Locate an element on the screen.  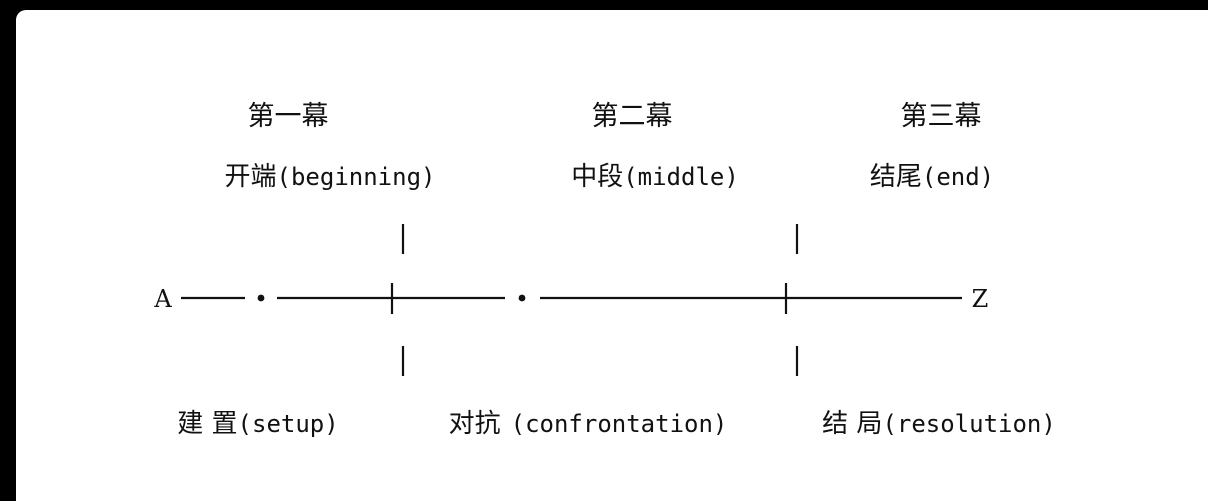
phase-2-latin: (confrontation) is located at coordinates (619, 424).